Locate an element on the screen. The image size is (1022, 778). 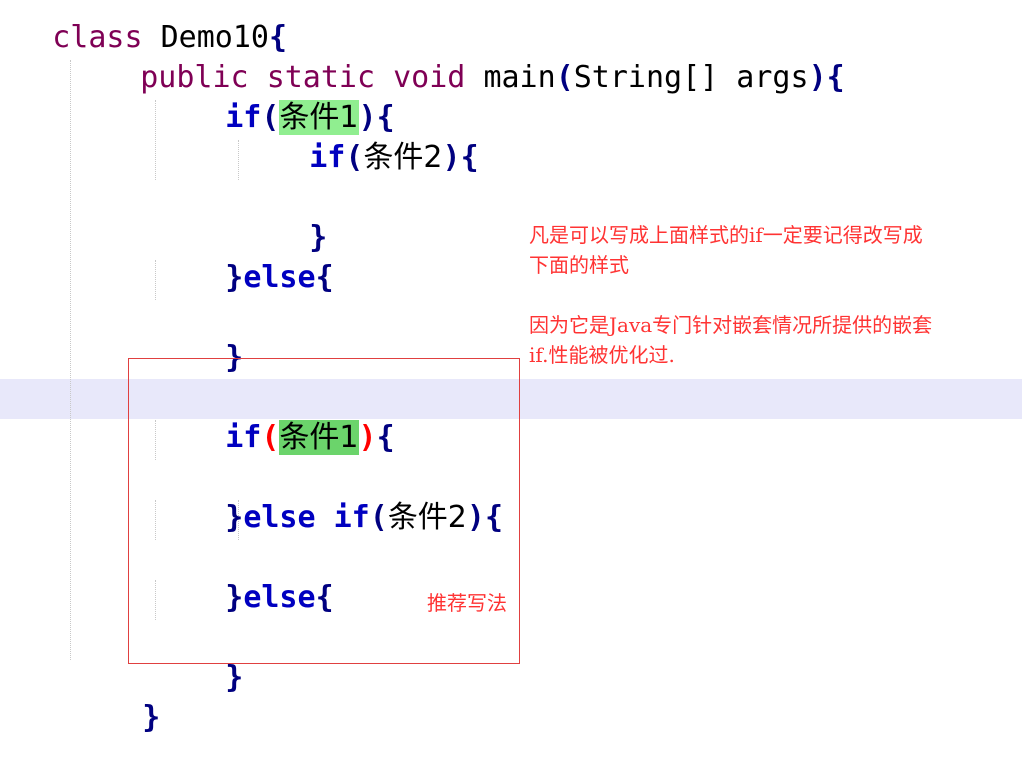
param-name: args is located at coordinates (763, 77).